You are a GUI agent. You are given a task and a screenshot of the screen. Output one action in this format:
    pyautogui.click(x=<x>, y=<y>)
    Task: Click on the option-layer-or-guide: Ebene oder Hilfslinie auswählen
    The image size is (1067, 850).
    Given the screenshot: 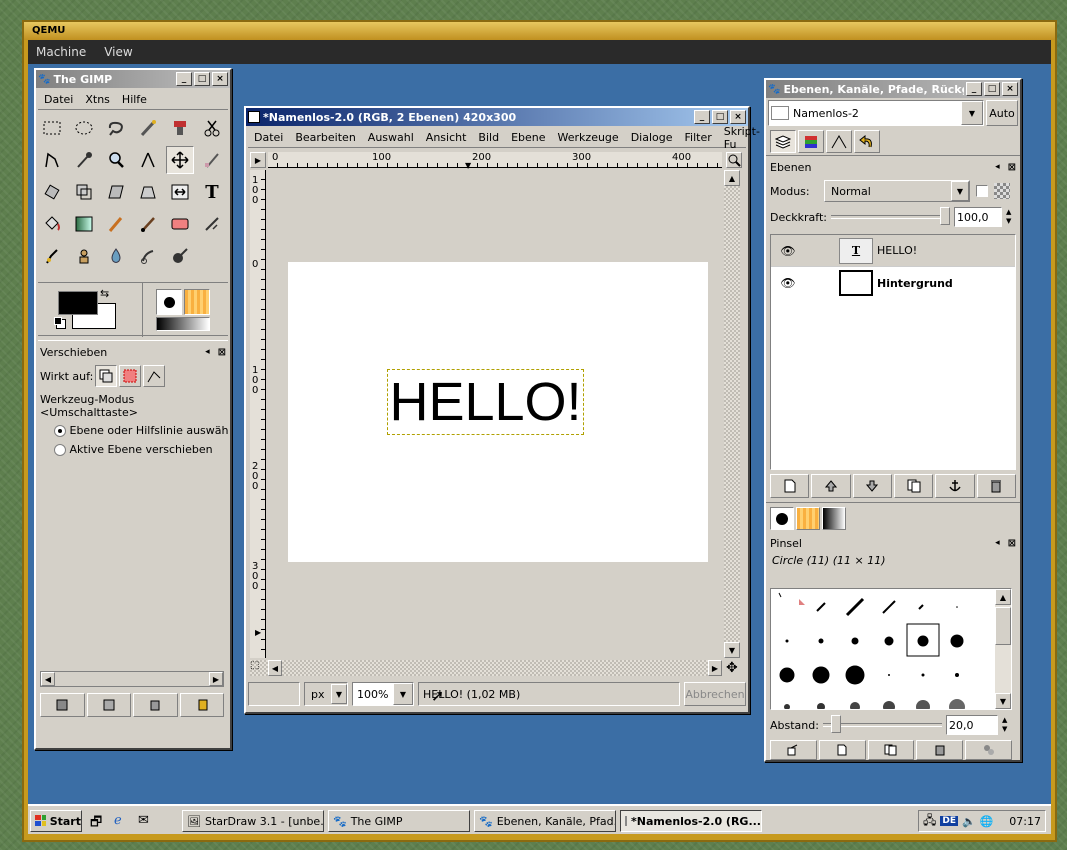 What is the action you would take?
    pyautogui.click(x=133, y=430)
    